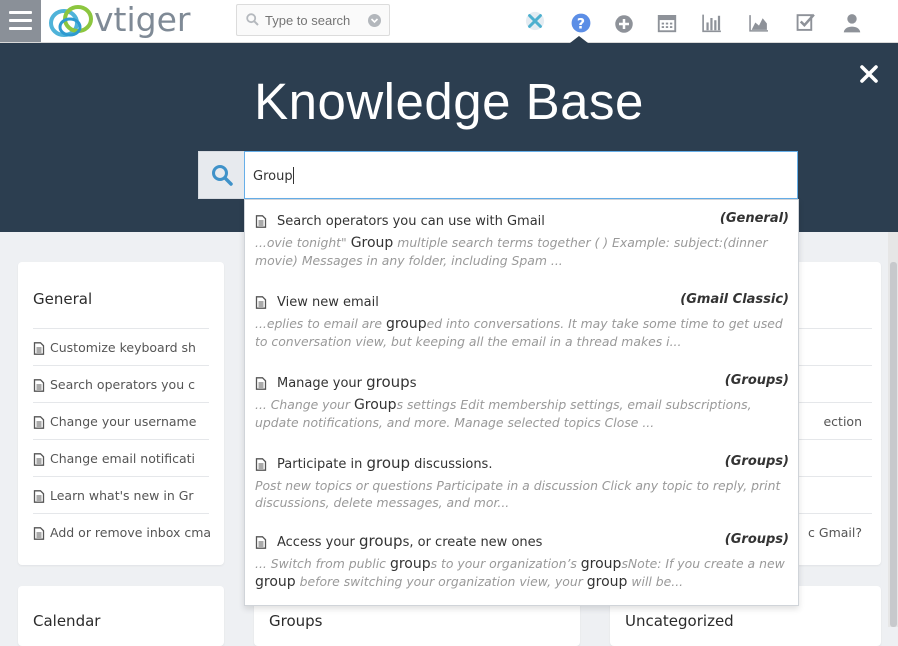  Describe the element at coordinates (835, 532) in the screenshot. I see `list-item-label: c Gmail?` at that location.